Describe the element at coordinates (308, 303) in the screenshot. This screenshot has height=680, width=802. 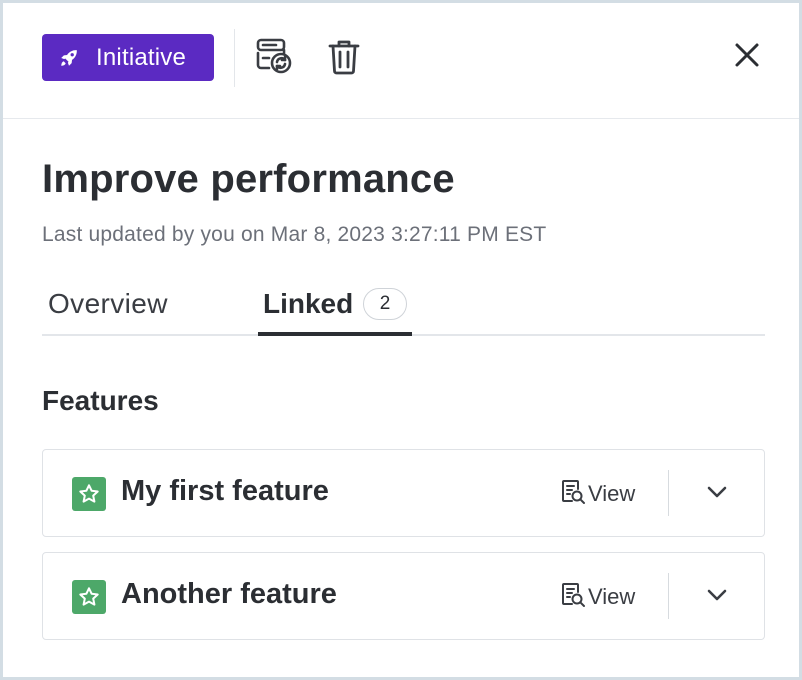
I see `tab-linked-label: Linked` at that location.